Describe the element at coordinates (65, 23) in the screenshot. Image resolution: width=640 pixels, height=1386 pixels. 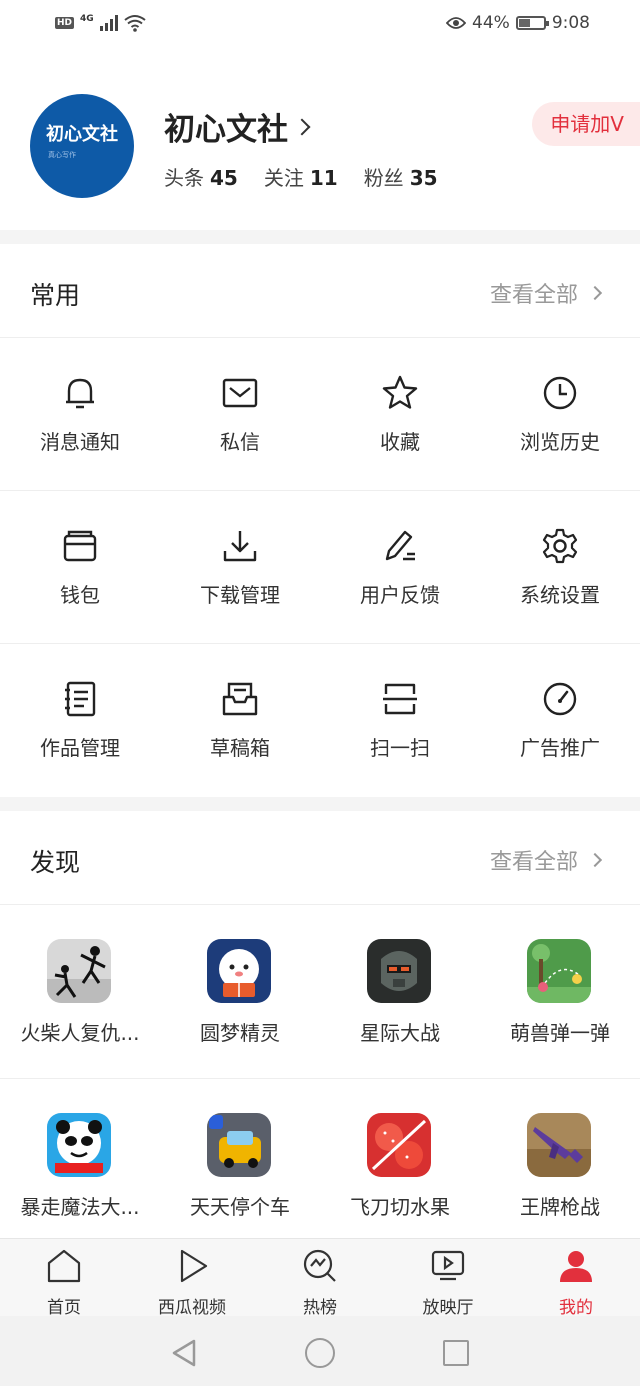
I see `hd-badge: HD` at that location.